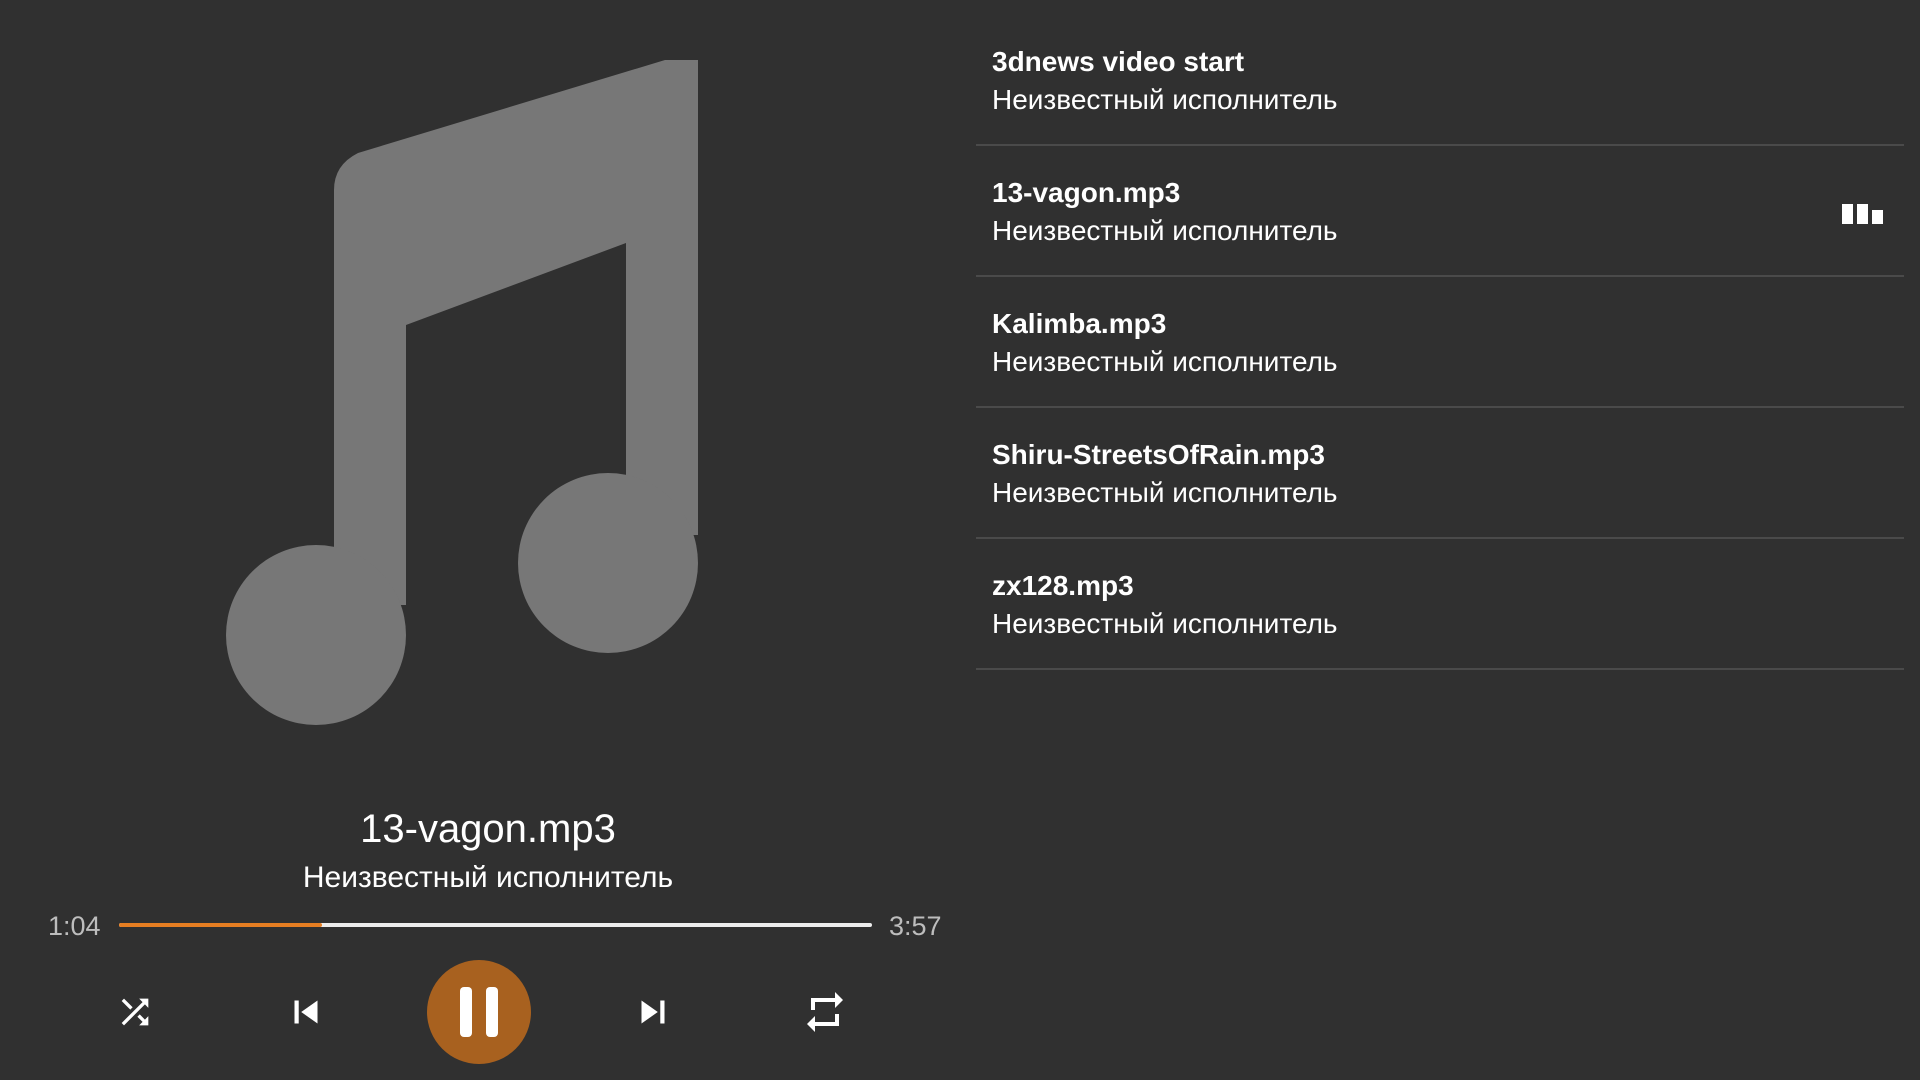 The width and height of the screenshot is (1920, 1080). Describe the element at coordinates (1440, 604) in the screenshot. I see `playlist-item: zx128.mp3 Неизвестный исполнитель` at that location.